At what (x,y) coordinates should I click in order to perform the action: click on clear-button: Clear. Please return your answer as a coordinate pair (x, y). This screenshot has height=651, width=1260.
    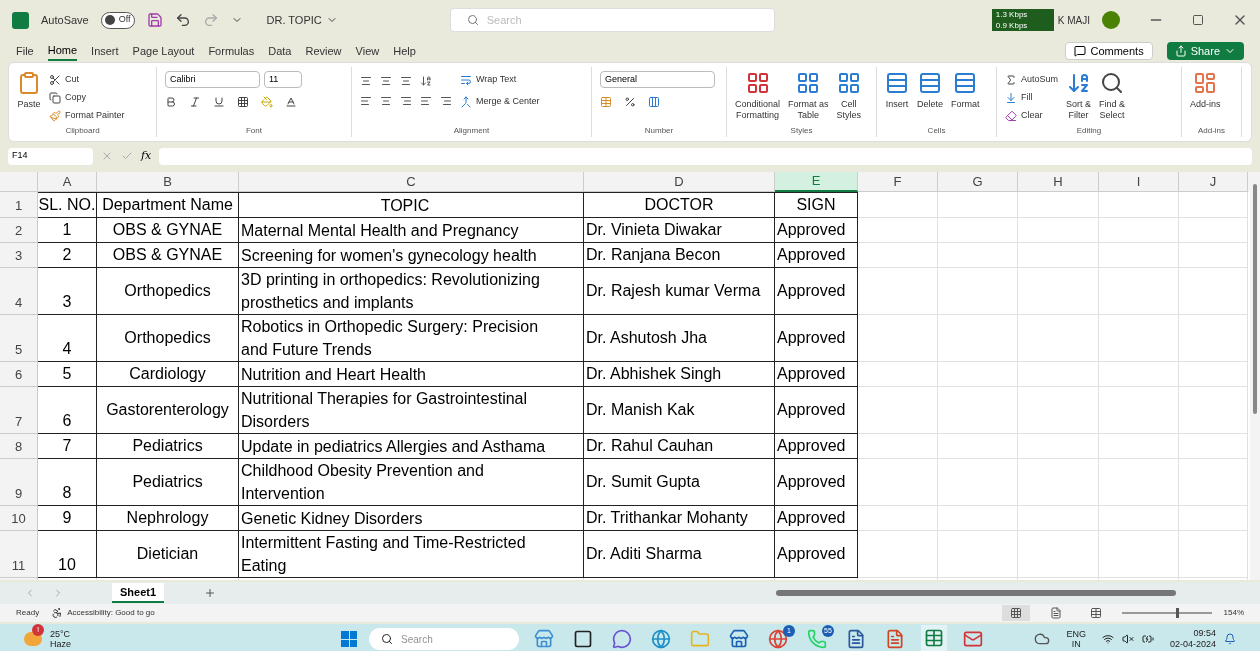
    Looking at the image, I should click on (1032, 116).